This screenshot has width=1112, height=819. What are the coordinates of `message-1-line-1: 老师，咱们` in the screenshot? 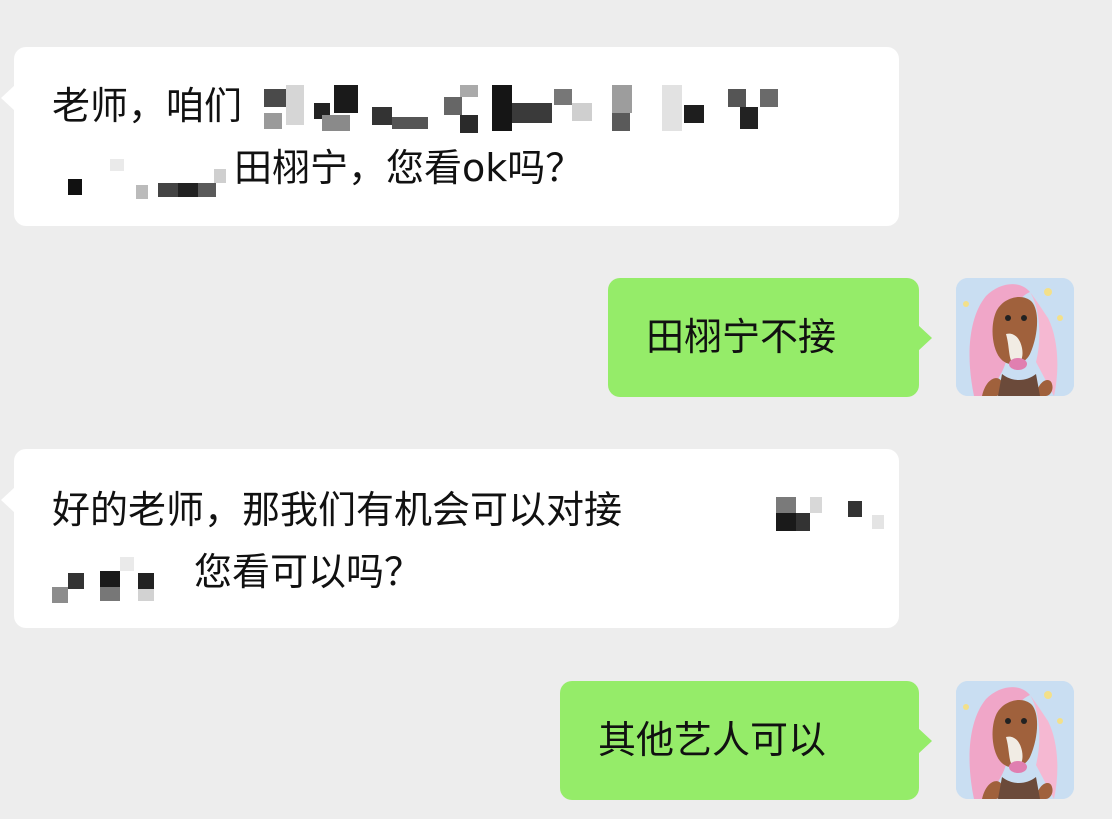 It's located at (147, 106).